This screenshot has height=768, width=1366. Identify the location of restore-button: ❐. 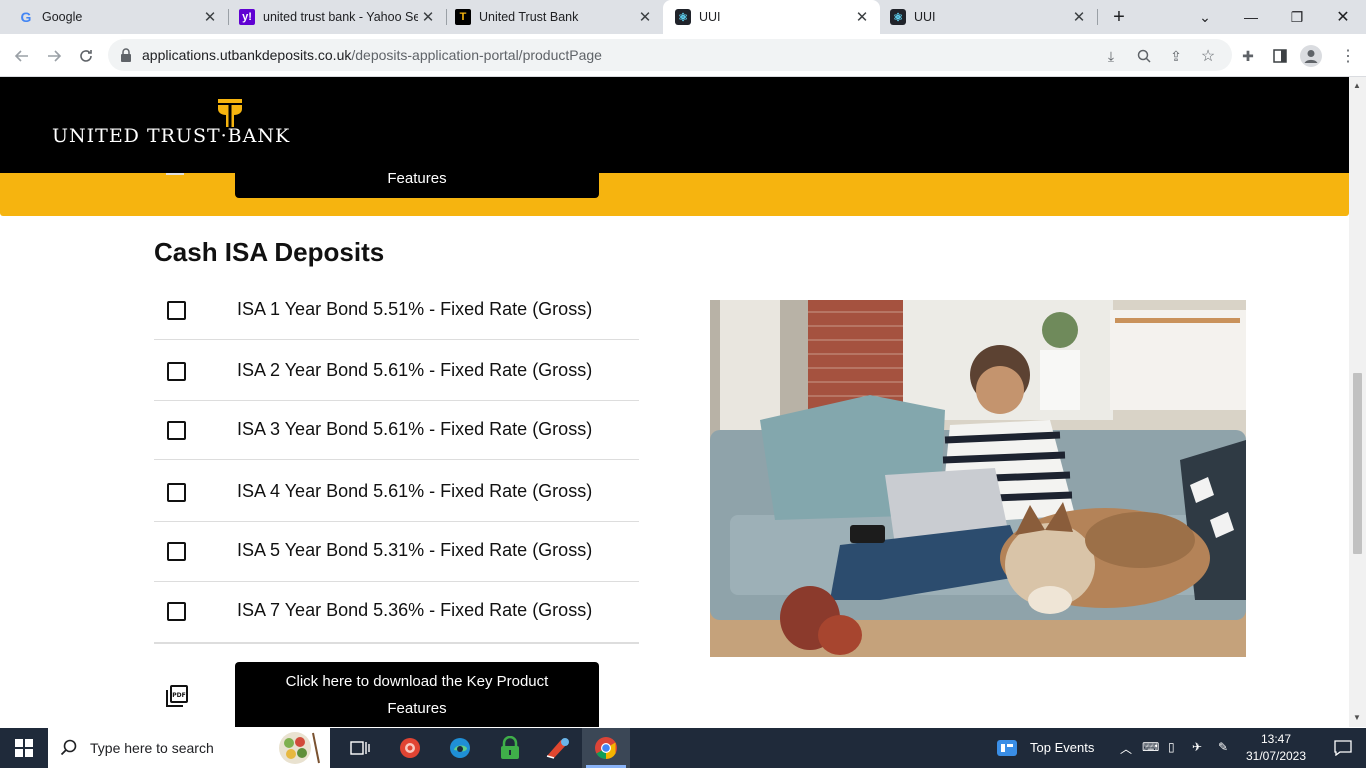
(1297, 17).